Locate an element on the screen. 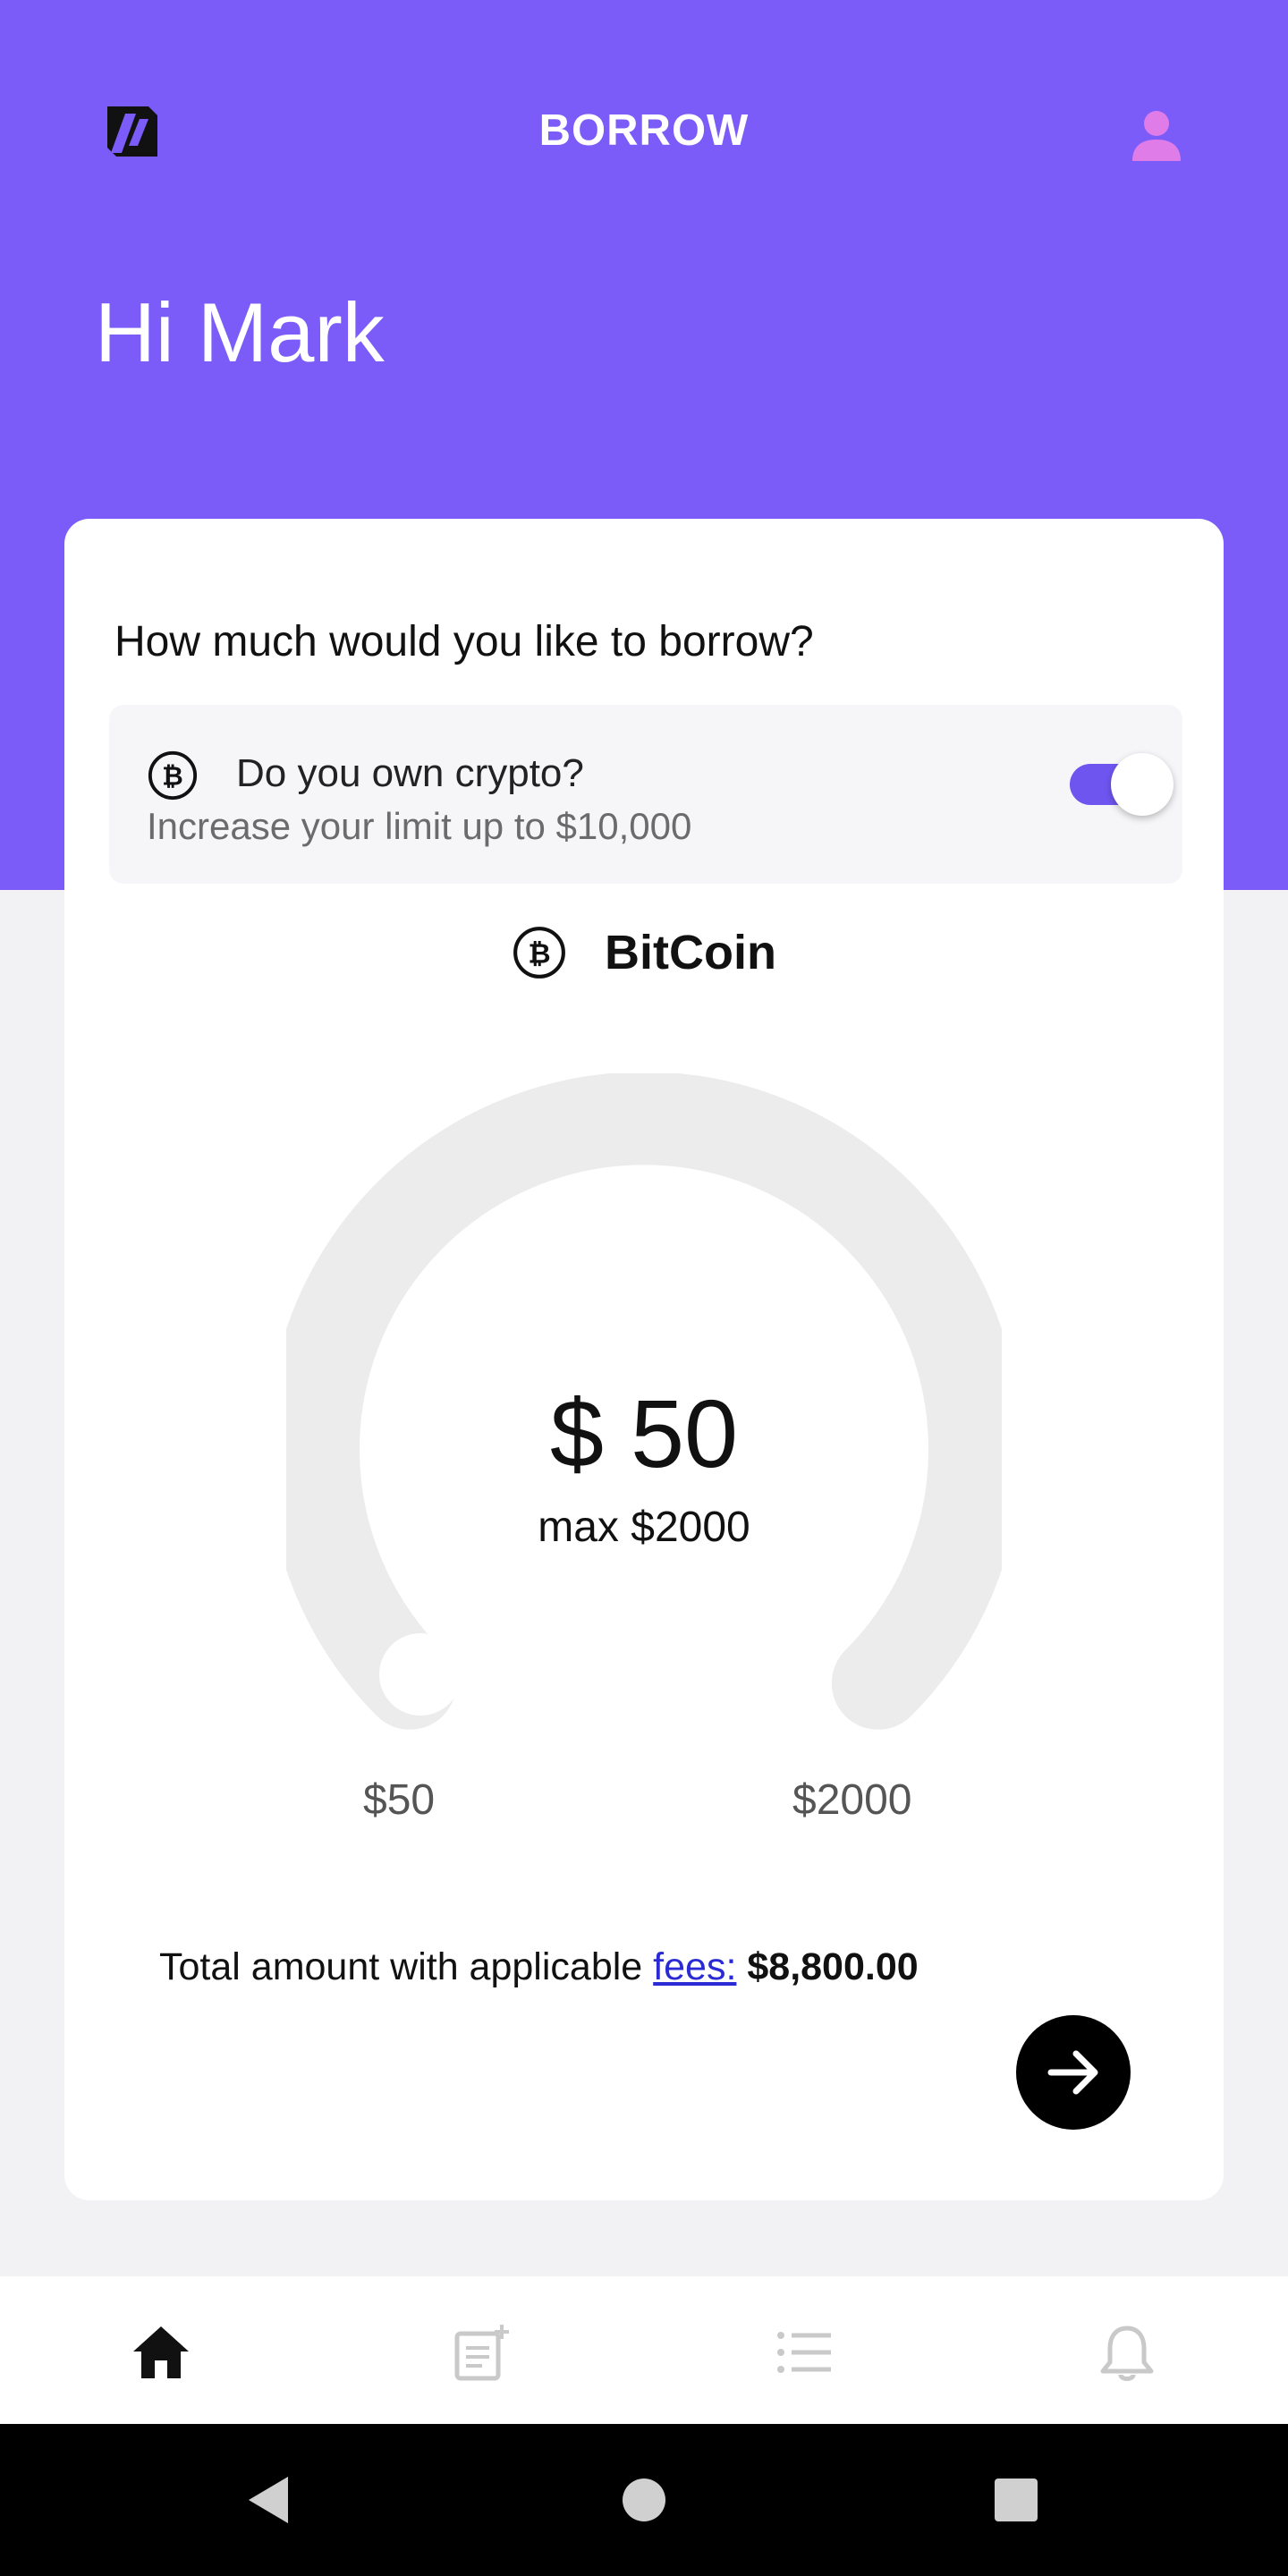 This screenshot has width=1288, height=2576. back-icon is located at coordinates (268, 2500).